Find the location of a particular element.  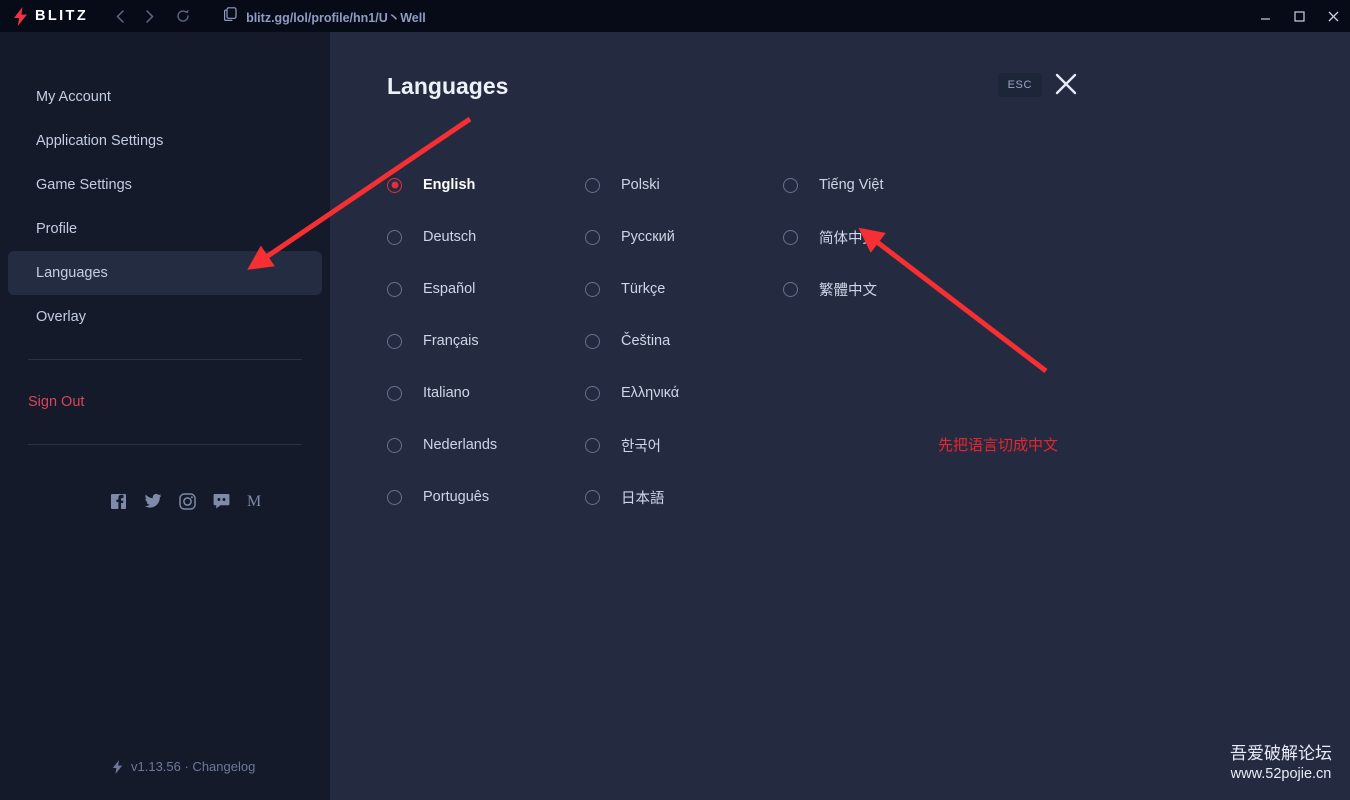

language-option: Español is located at coordinates (486, 289).